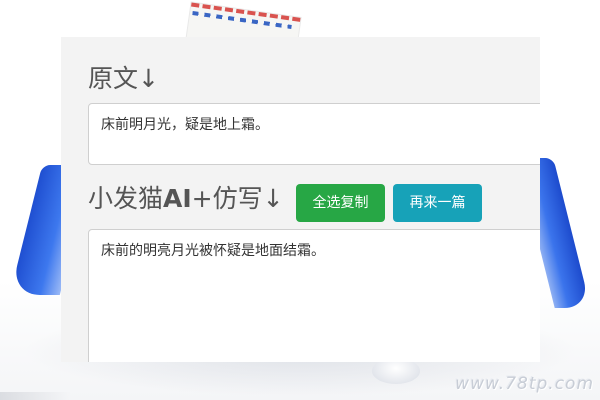  I want to click on site-watermark: www.78tp.com, so click(524, 384).